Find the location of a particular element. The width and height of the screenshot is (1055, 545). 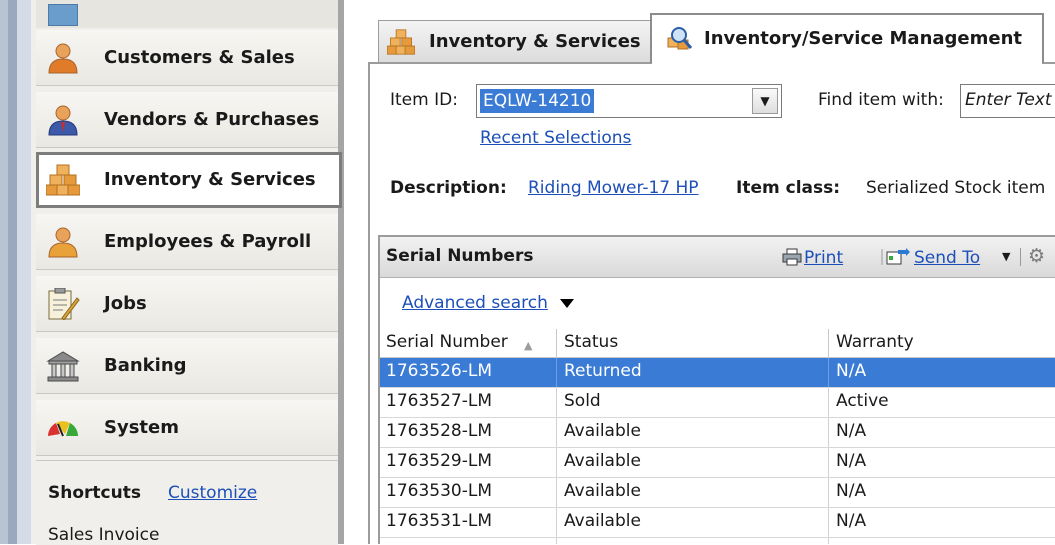

serial-number-cell: 1763527-LM is located at coordinates (439, 401).